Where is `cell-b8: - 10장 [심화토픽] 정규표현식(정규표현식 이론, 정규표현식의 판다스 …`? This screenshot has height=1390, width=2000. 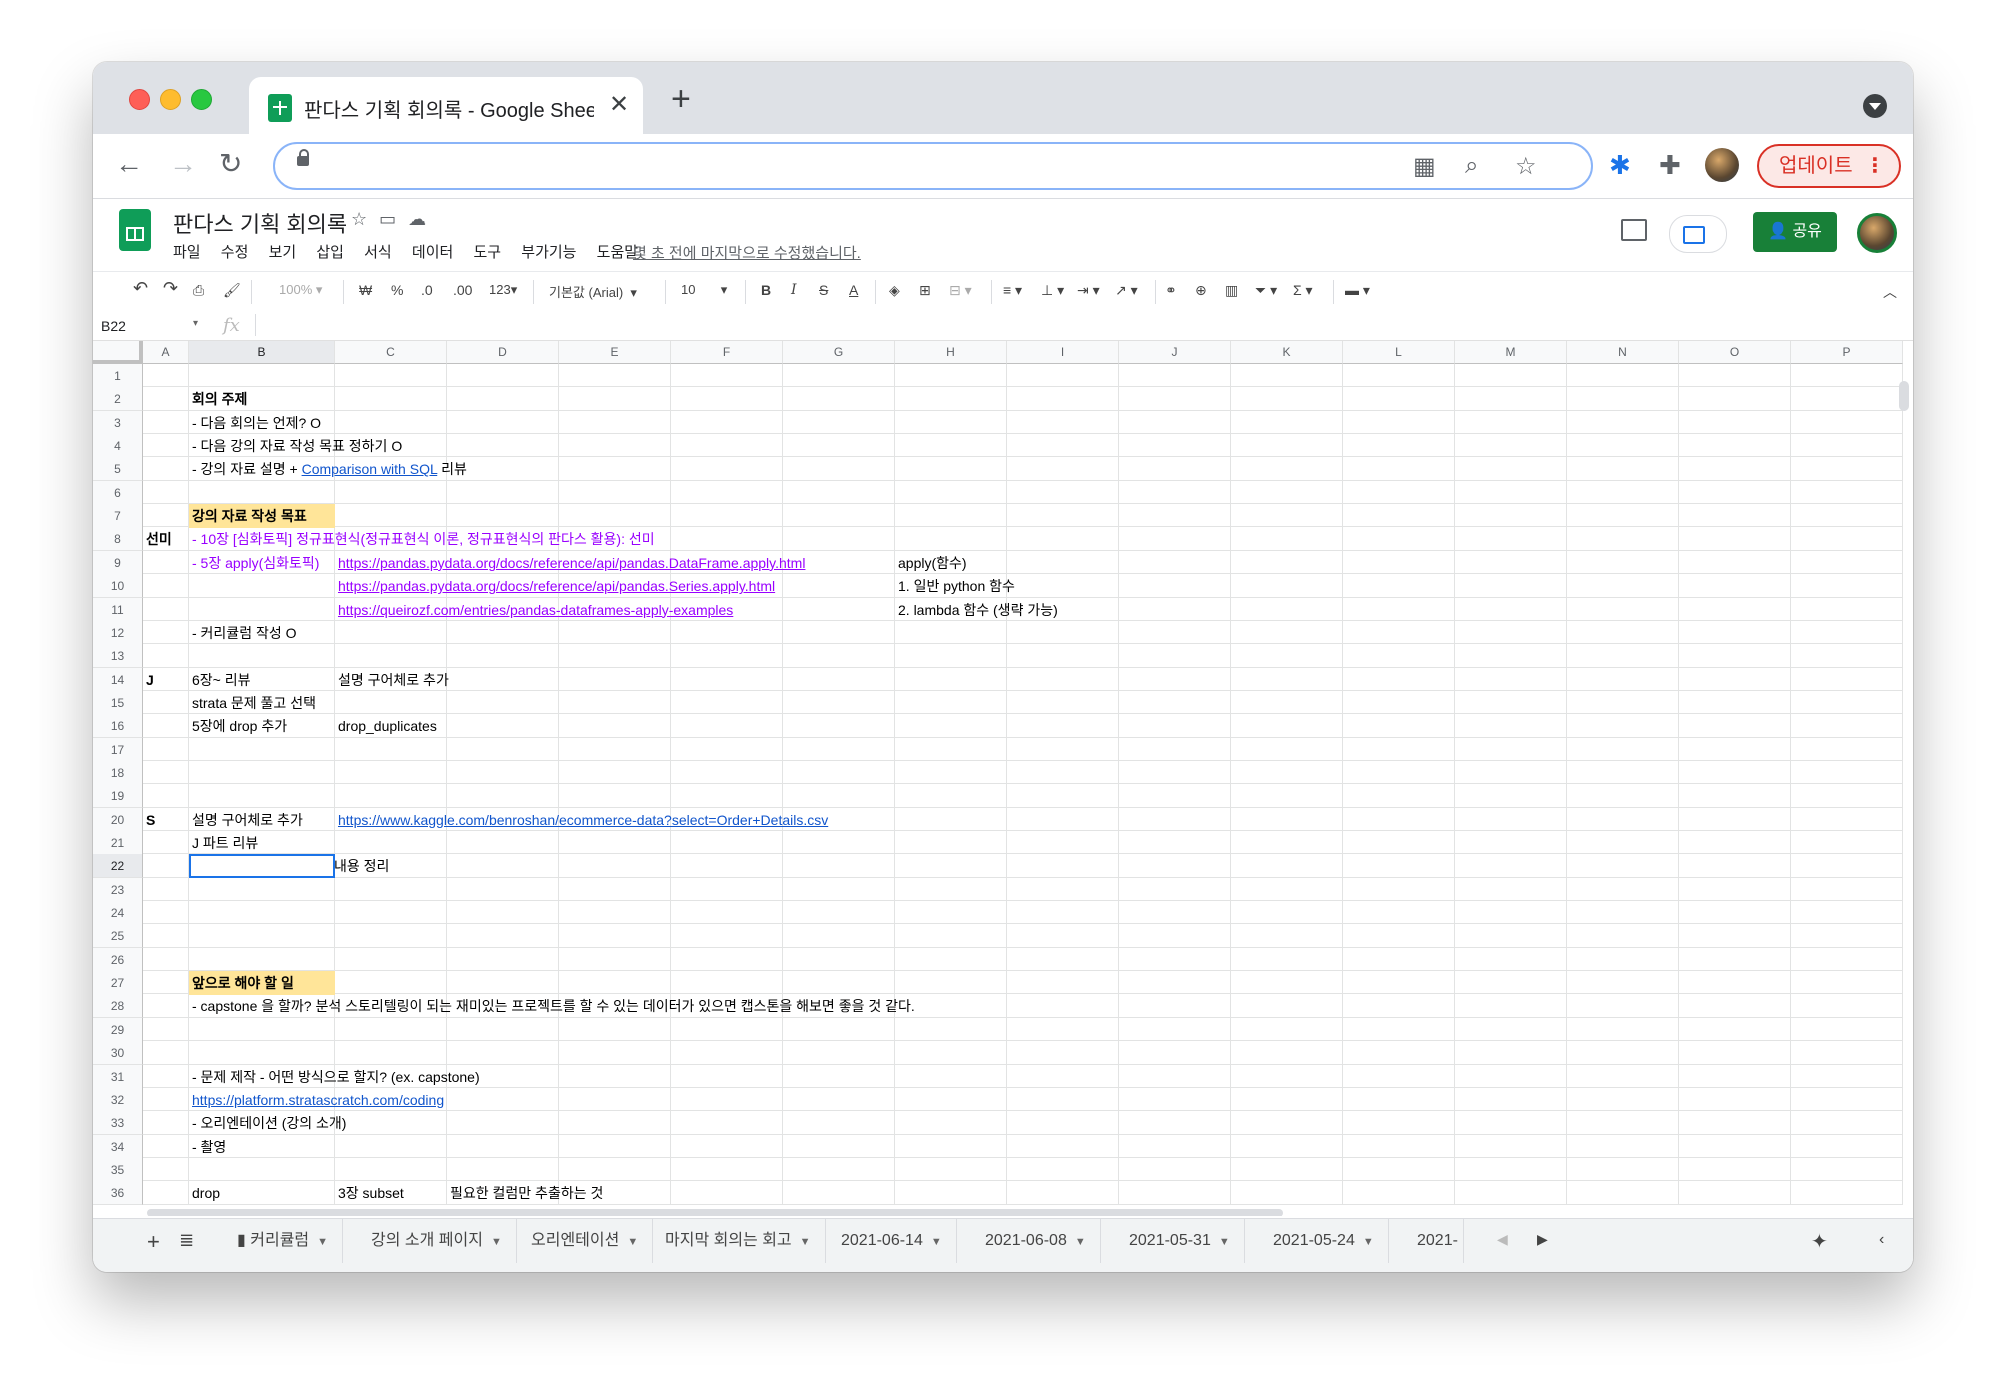
cell-b8: - 10장 [심화토픽] 정규표현식(정규표현식 이론, 정규표현식의 판다스 … is located at coordinates (422, 539).